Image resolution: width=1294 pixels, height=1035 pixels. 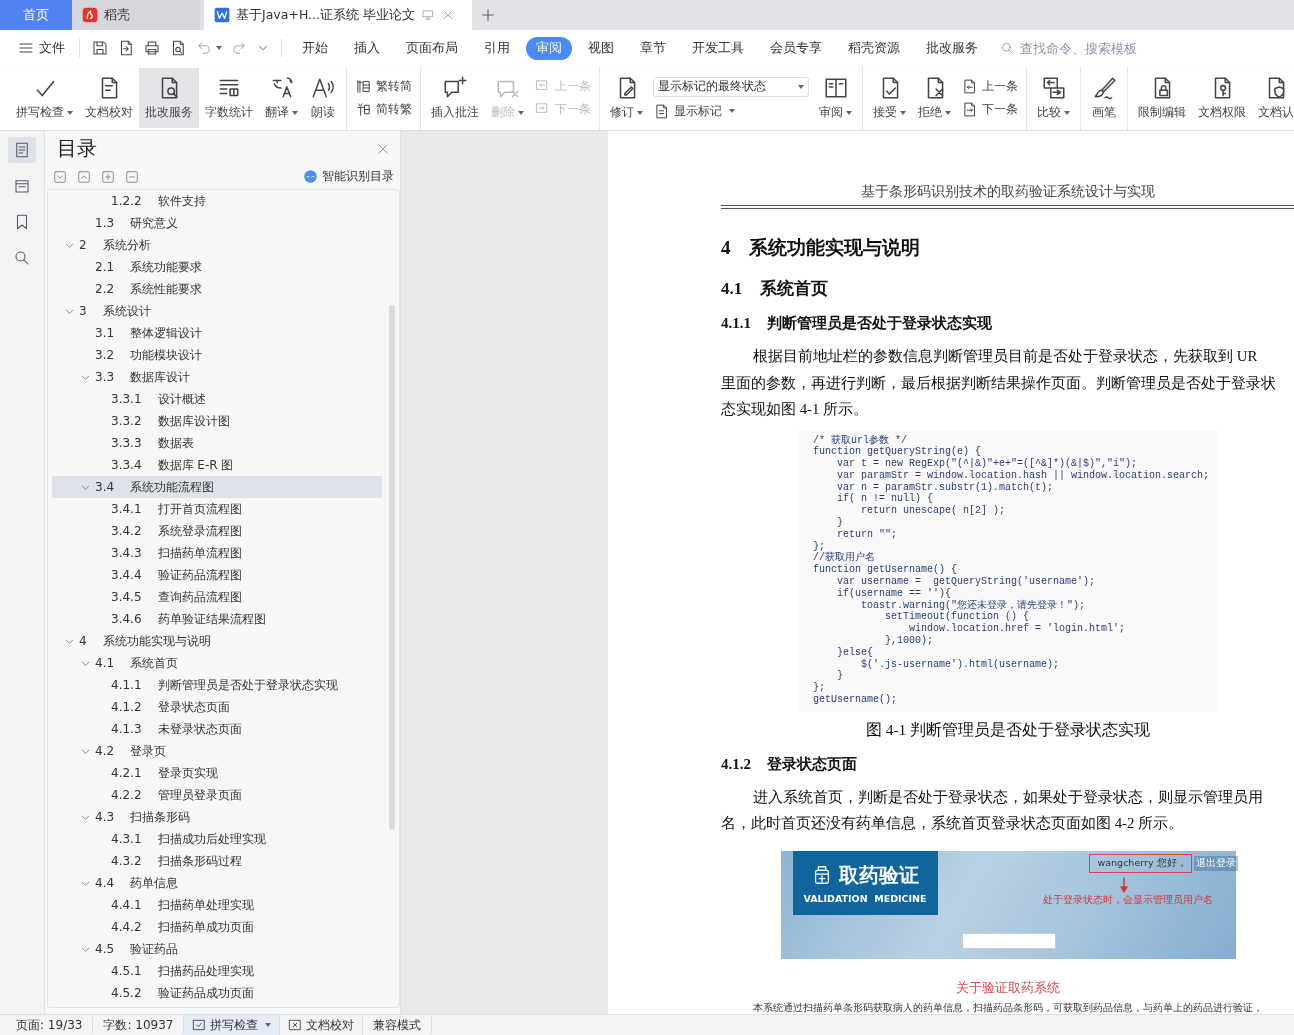 What do you see at coordinates (1273, 98) in the screenshot?
I see `ribbon-button: 文档认` at bounding box center [1273, 98].